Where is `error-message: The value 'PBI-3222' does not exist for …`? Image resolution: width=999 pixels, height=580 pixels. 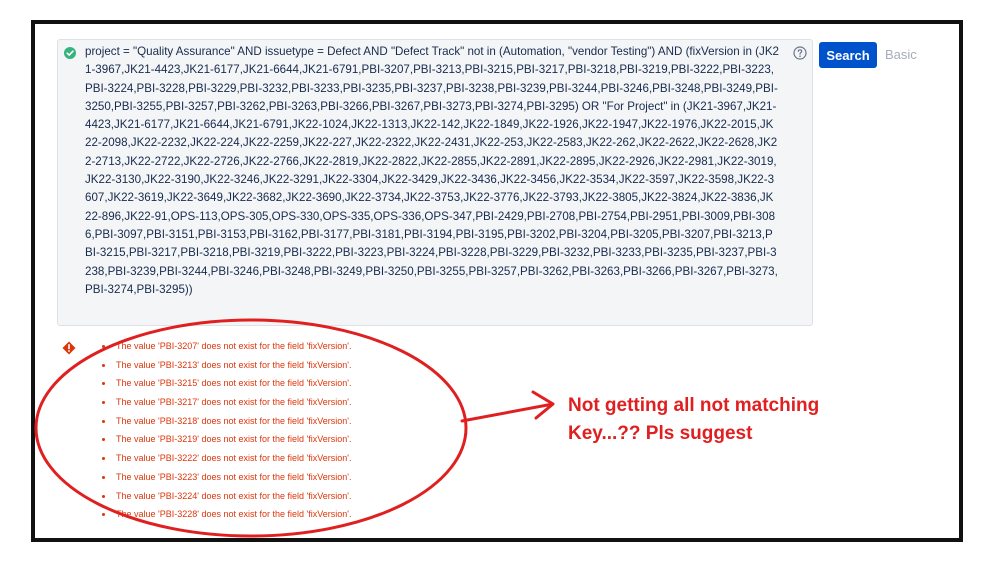
error-message: The value 'PBI-3222' does not exist for … is located at coordinates (265, 458).